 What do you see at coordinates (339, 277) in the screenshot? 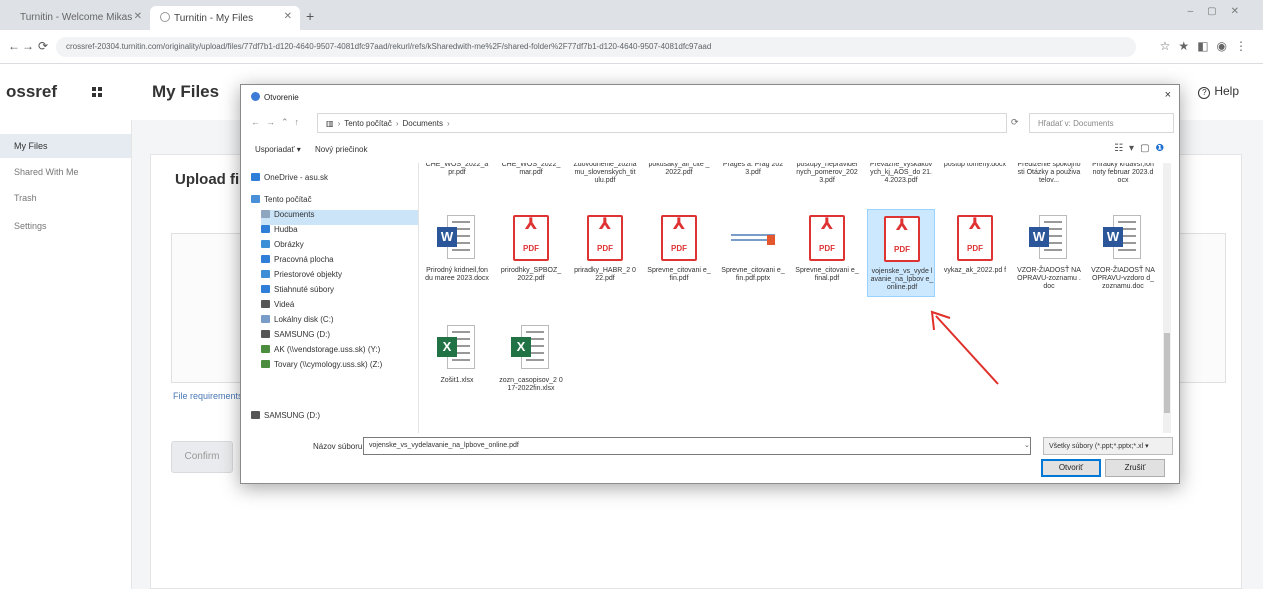
I see `nav-pane-item: Priestorové objekty` at bounding box center [339, 277].